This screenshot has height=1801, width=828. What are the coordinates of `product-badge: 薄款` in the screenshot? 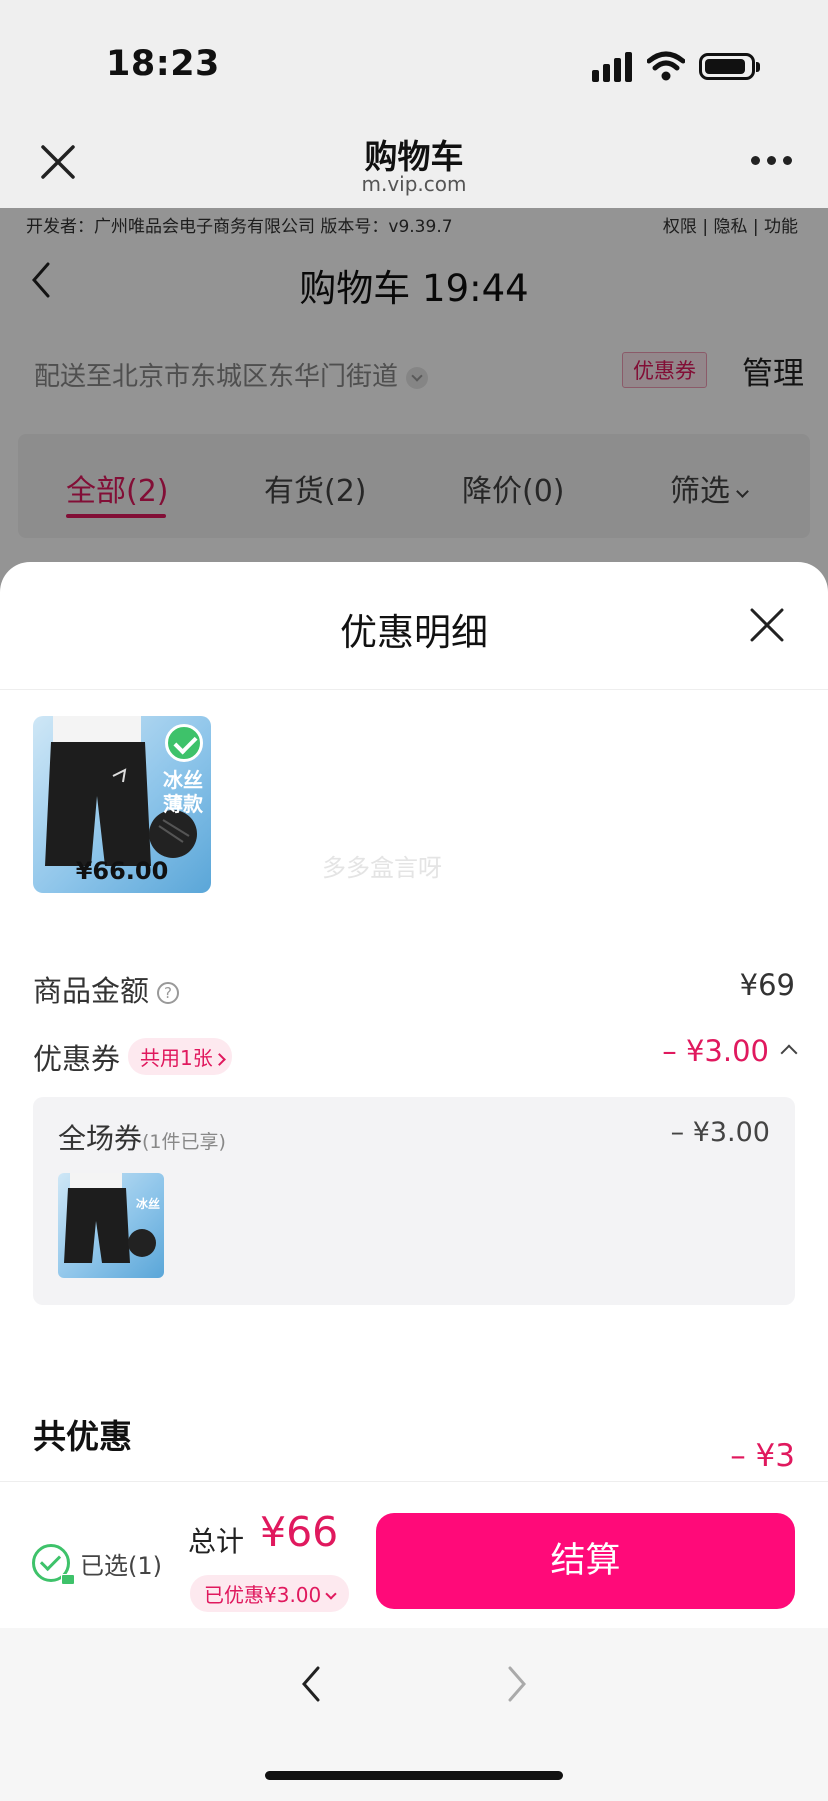 It's located at (183, 804).